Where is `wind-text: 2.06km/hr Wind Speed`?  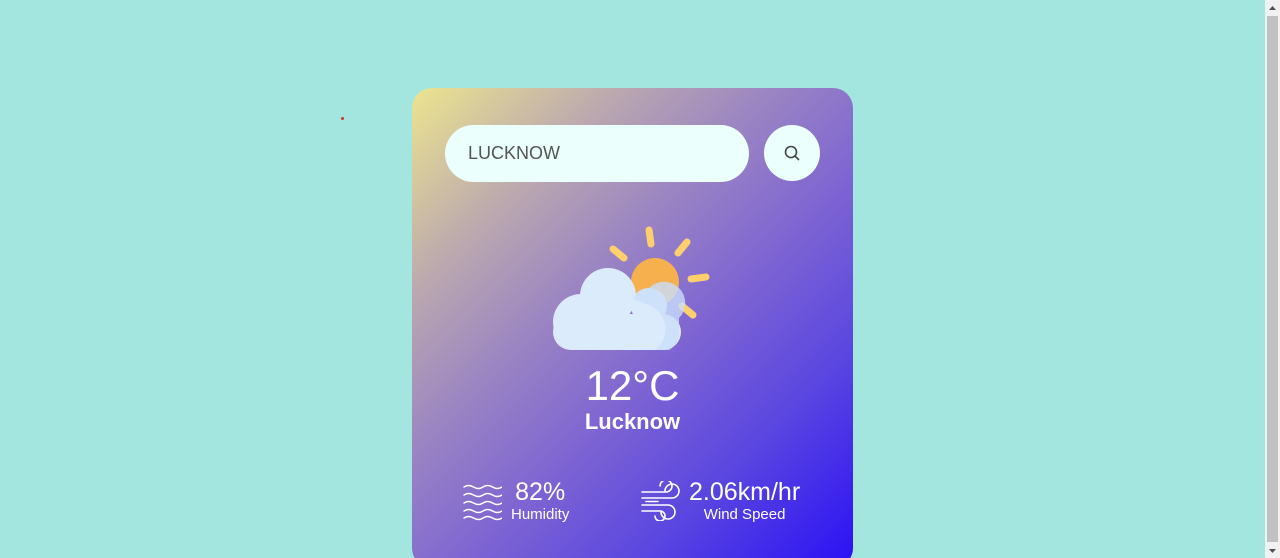 wind-text: 2.06km/hr Wind Speed is located at coordinates (744, 501).